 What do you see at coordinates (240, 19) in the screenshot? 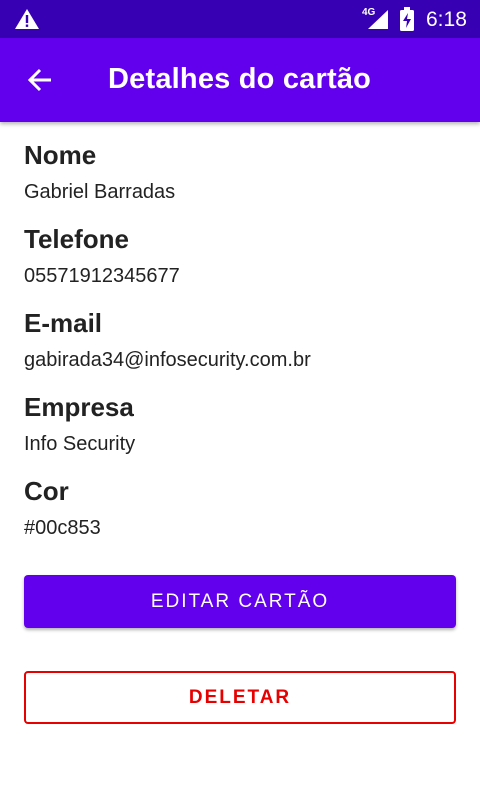
I see `status-bar: 4G 6:18` at bounding box center [240, 19].